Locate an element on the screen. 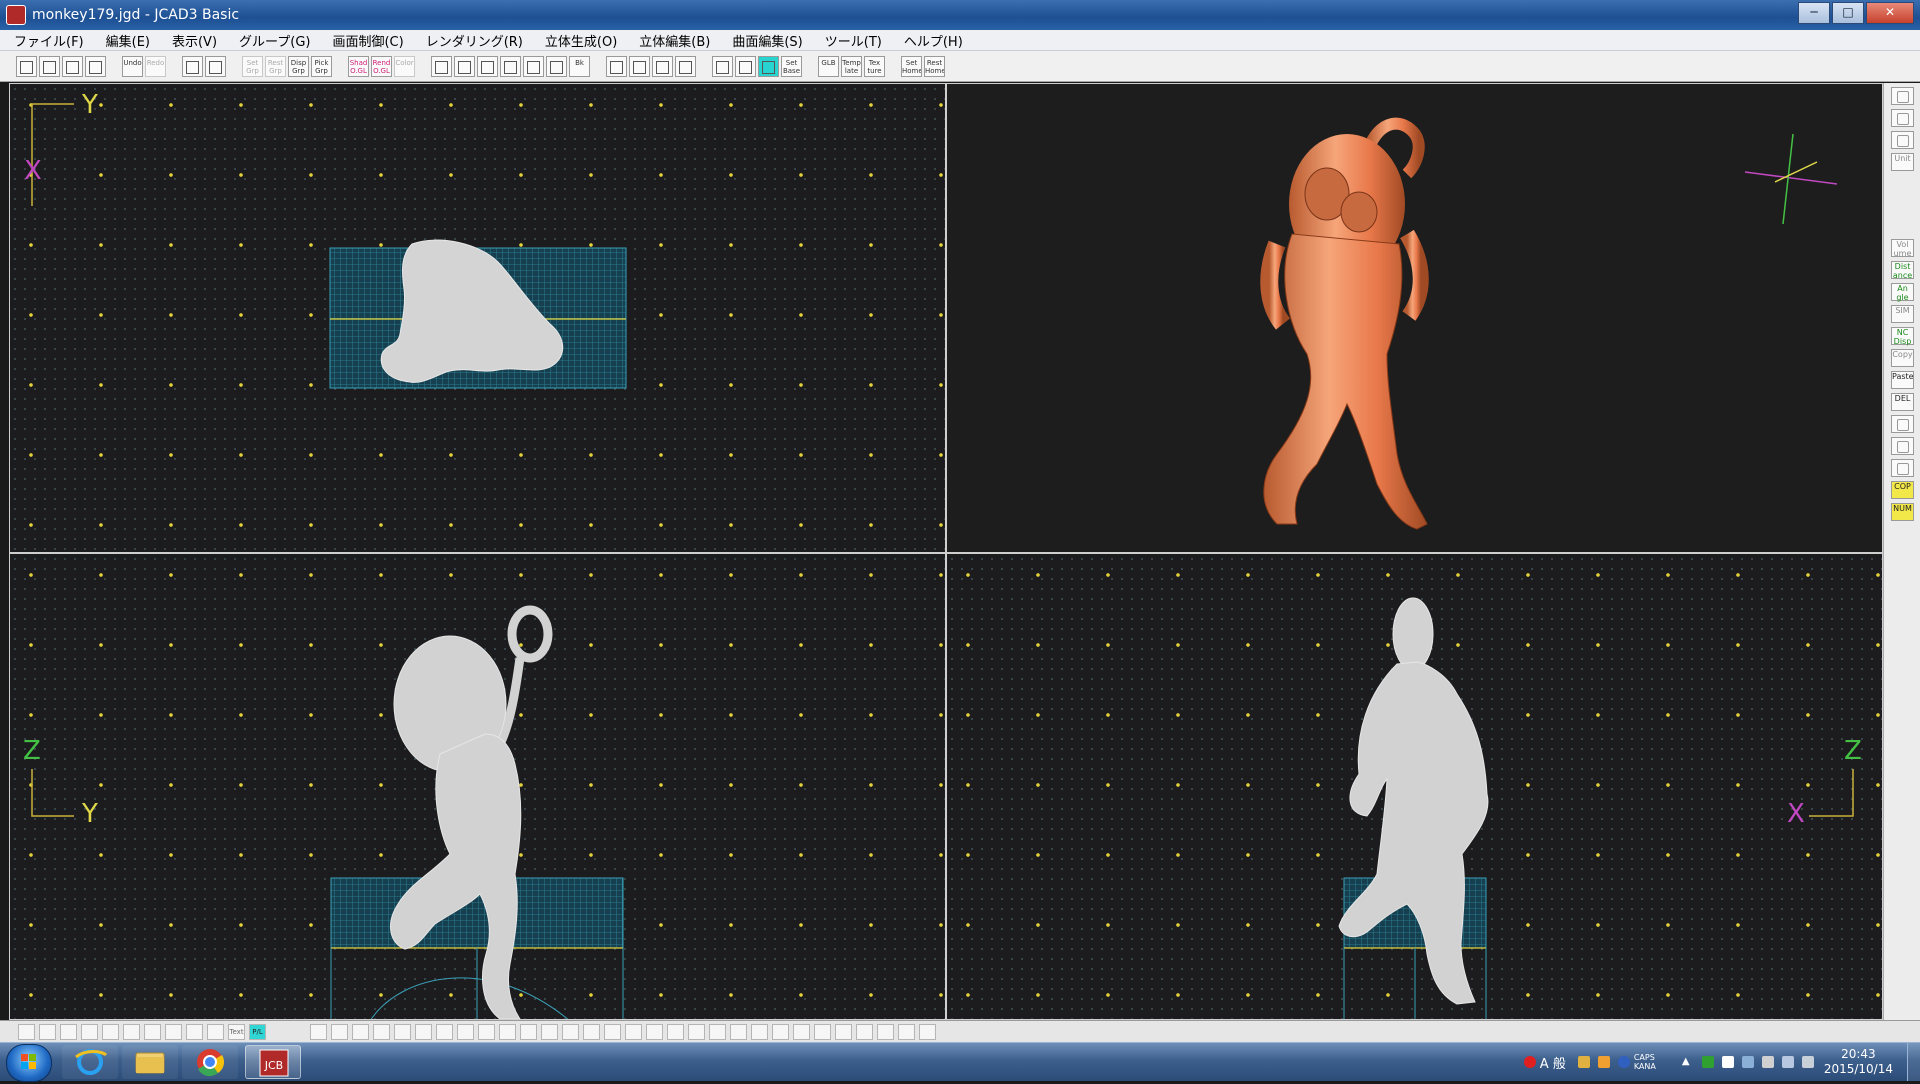 The height and width of the screenshot is (1084, 1920). back-button: Bk is located at coordinates (579, 66).